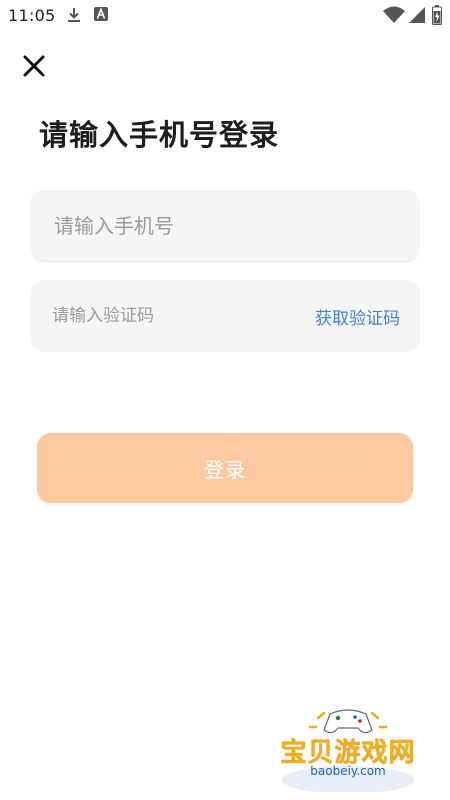  What do you see at coordinates (394, 14) in the screenshot?
I see `wifi-icon` at bounding box center [394, 14].